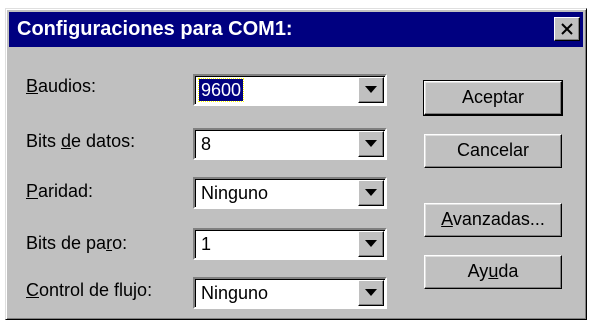  I want to click on stop-bits-select: 1, so click(290, 244).